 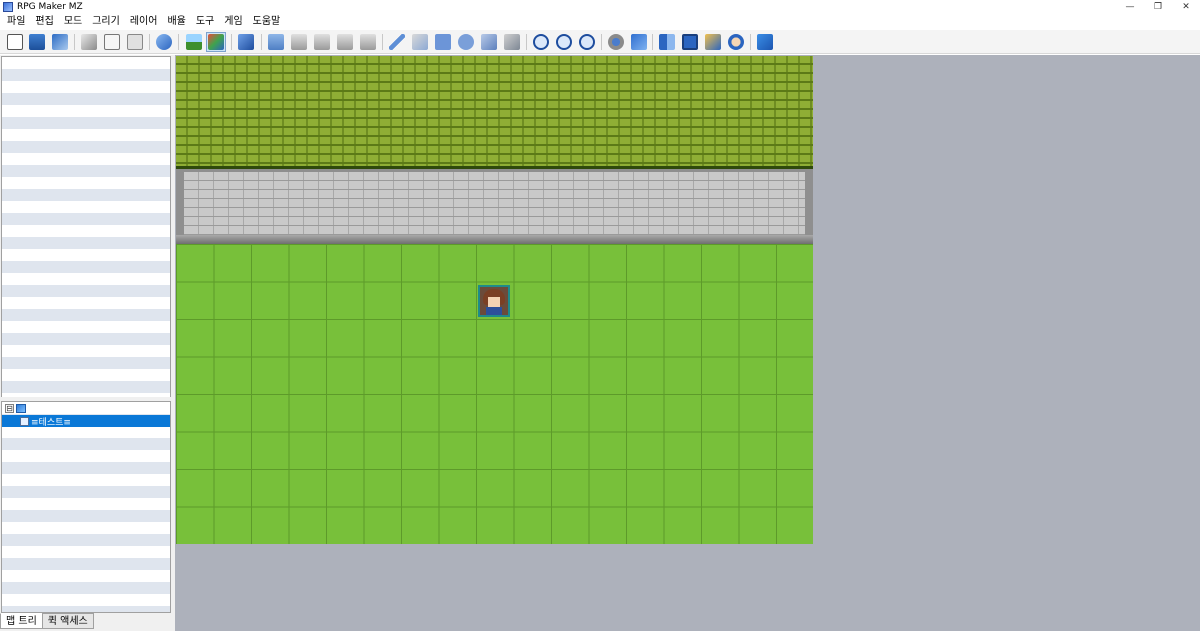 I want to click on map-mode-button, so click(x=194, y=42).